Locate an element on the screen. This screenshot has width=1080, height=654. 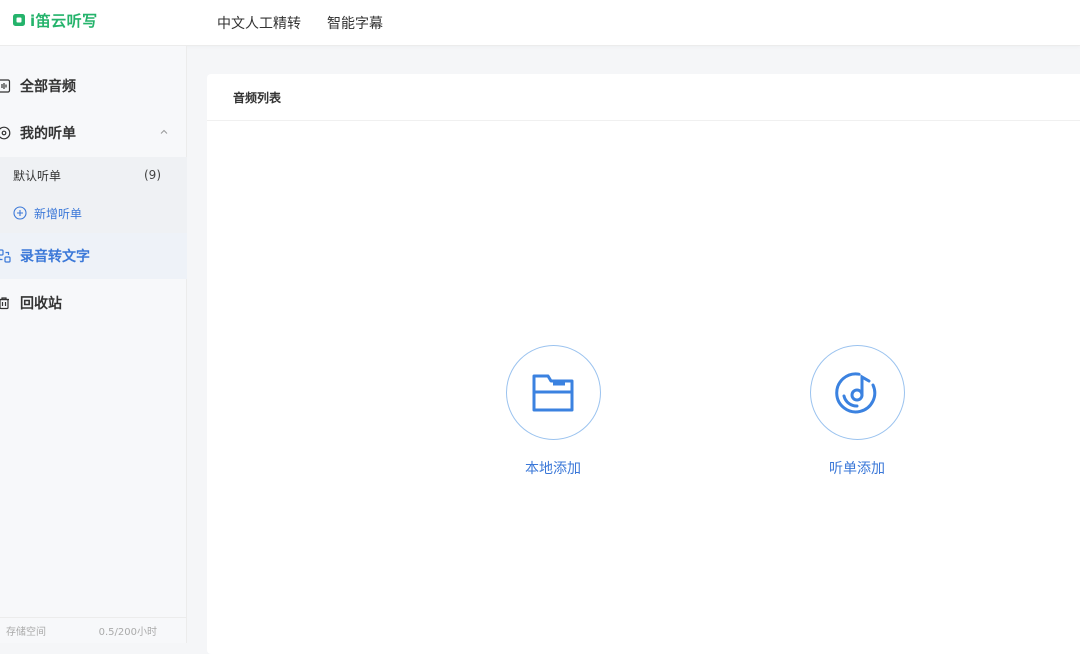
sidebar-item-speech-to-text: 录音转文字 is located at coordinates (93, 256).